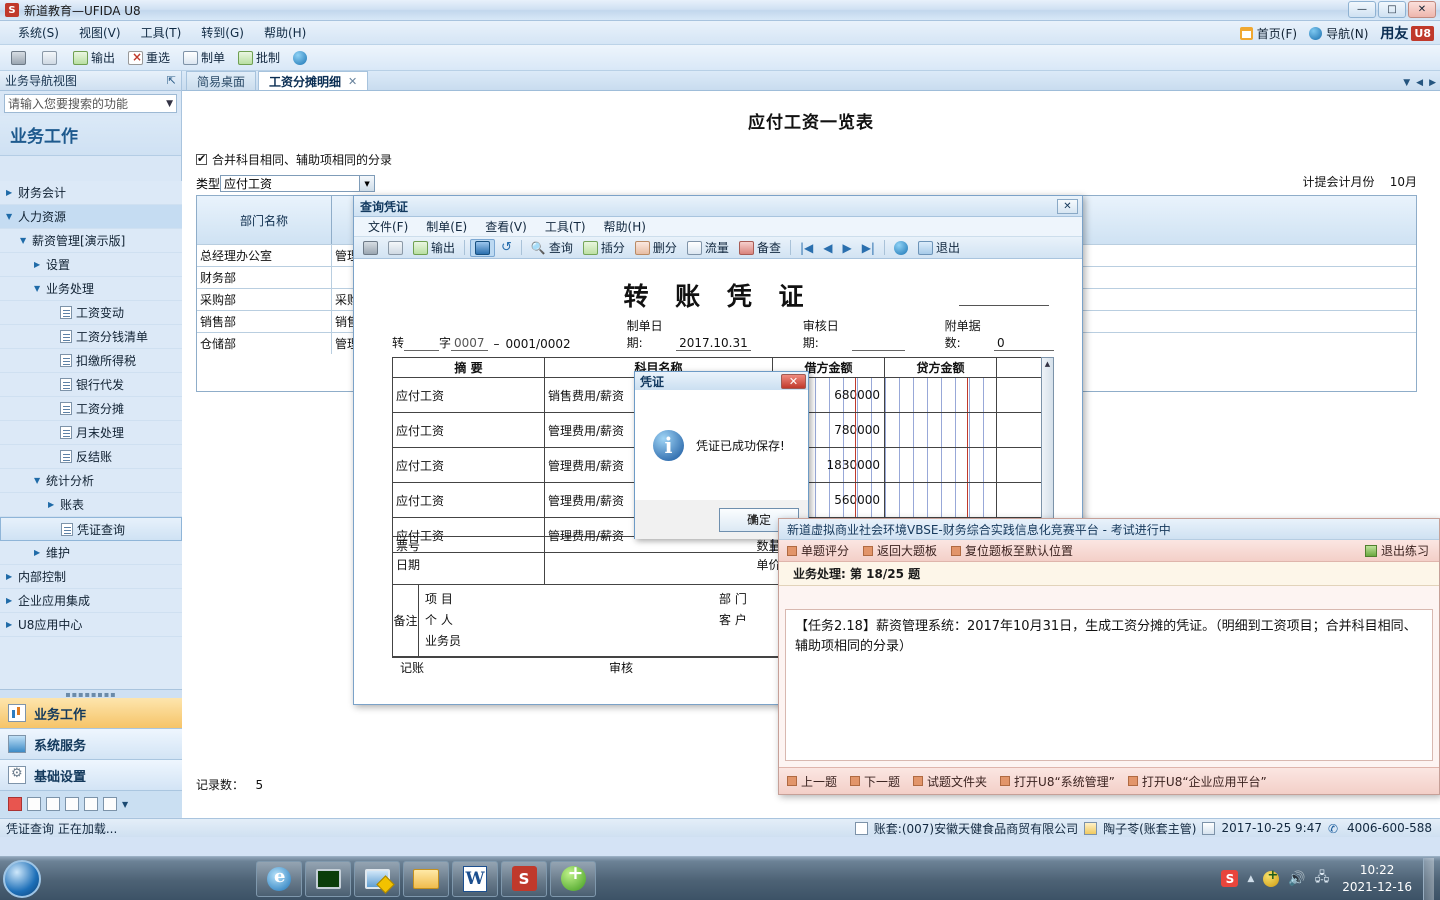  Describe the element at coordinates (91, 361) in the screenshot. I see `sidebar-tree-item: 扣缴所得税` at that location.